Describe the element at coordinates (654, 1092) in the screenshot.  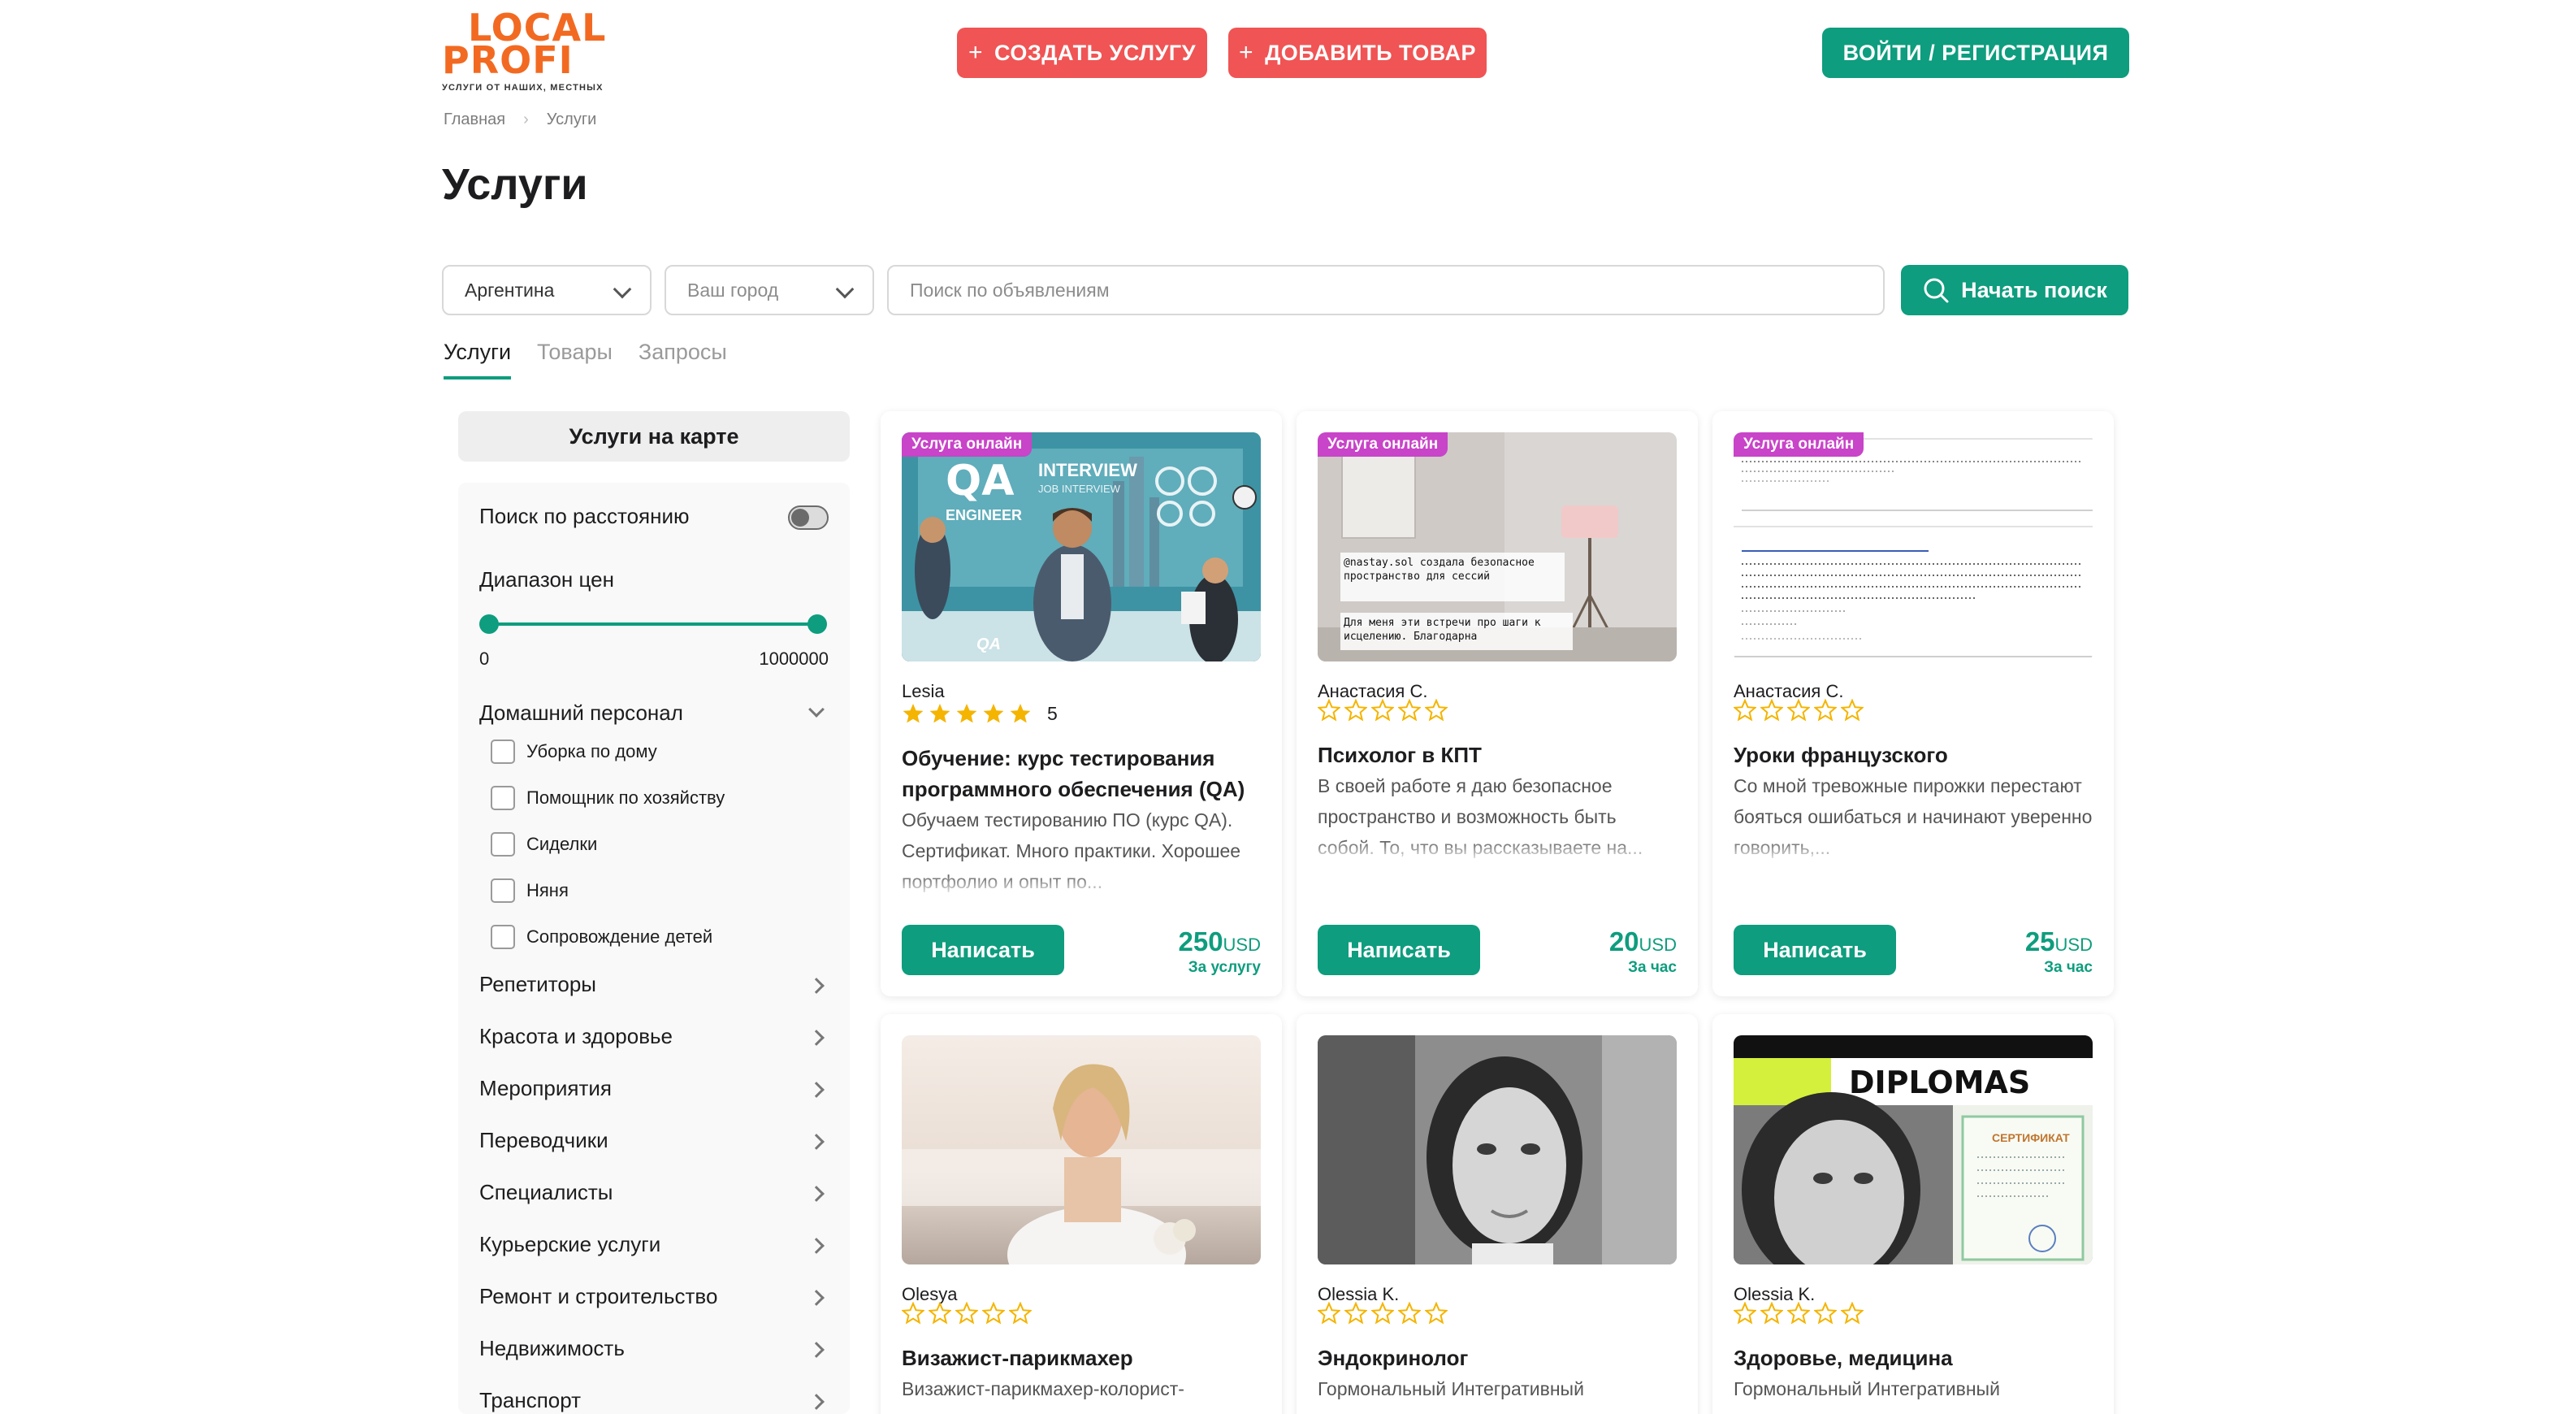
I see `category-item: Мероприятия` at that location.